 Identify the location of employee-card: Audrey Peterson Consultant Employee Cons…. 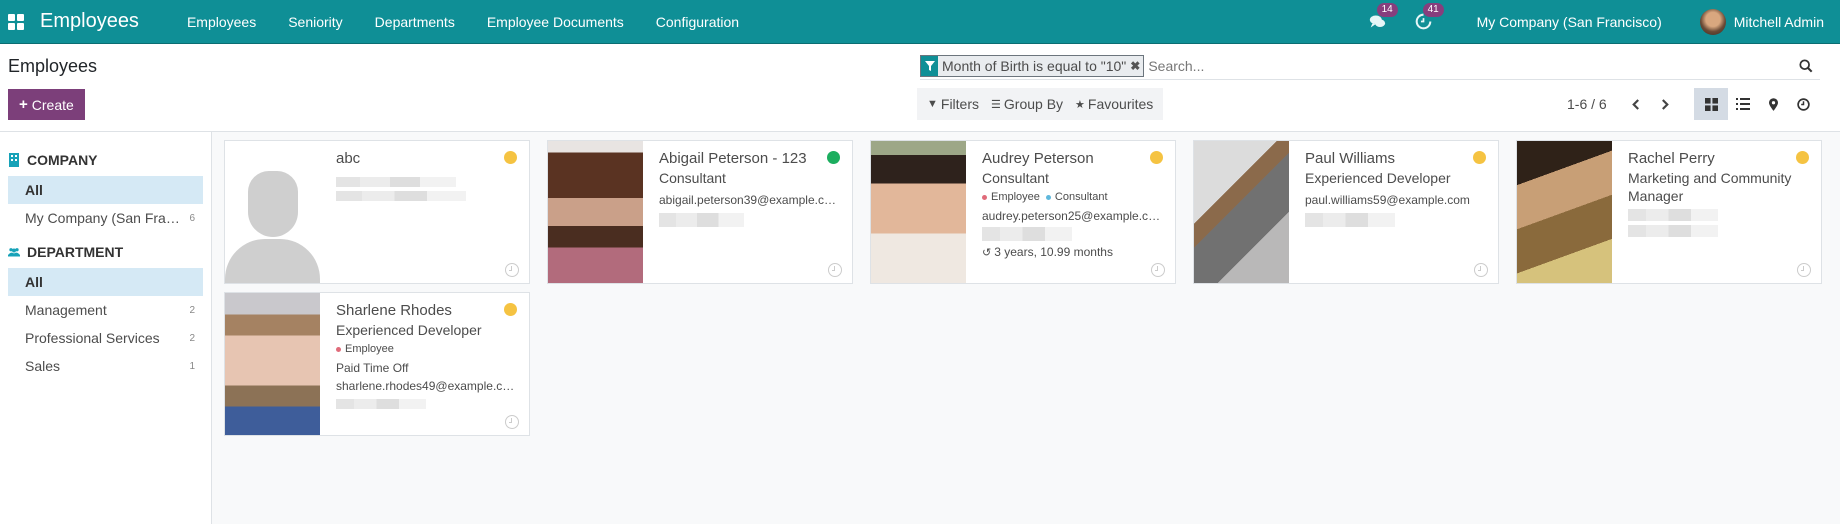
(1023, 212).